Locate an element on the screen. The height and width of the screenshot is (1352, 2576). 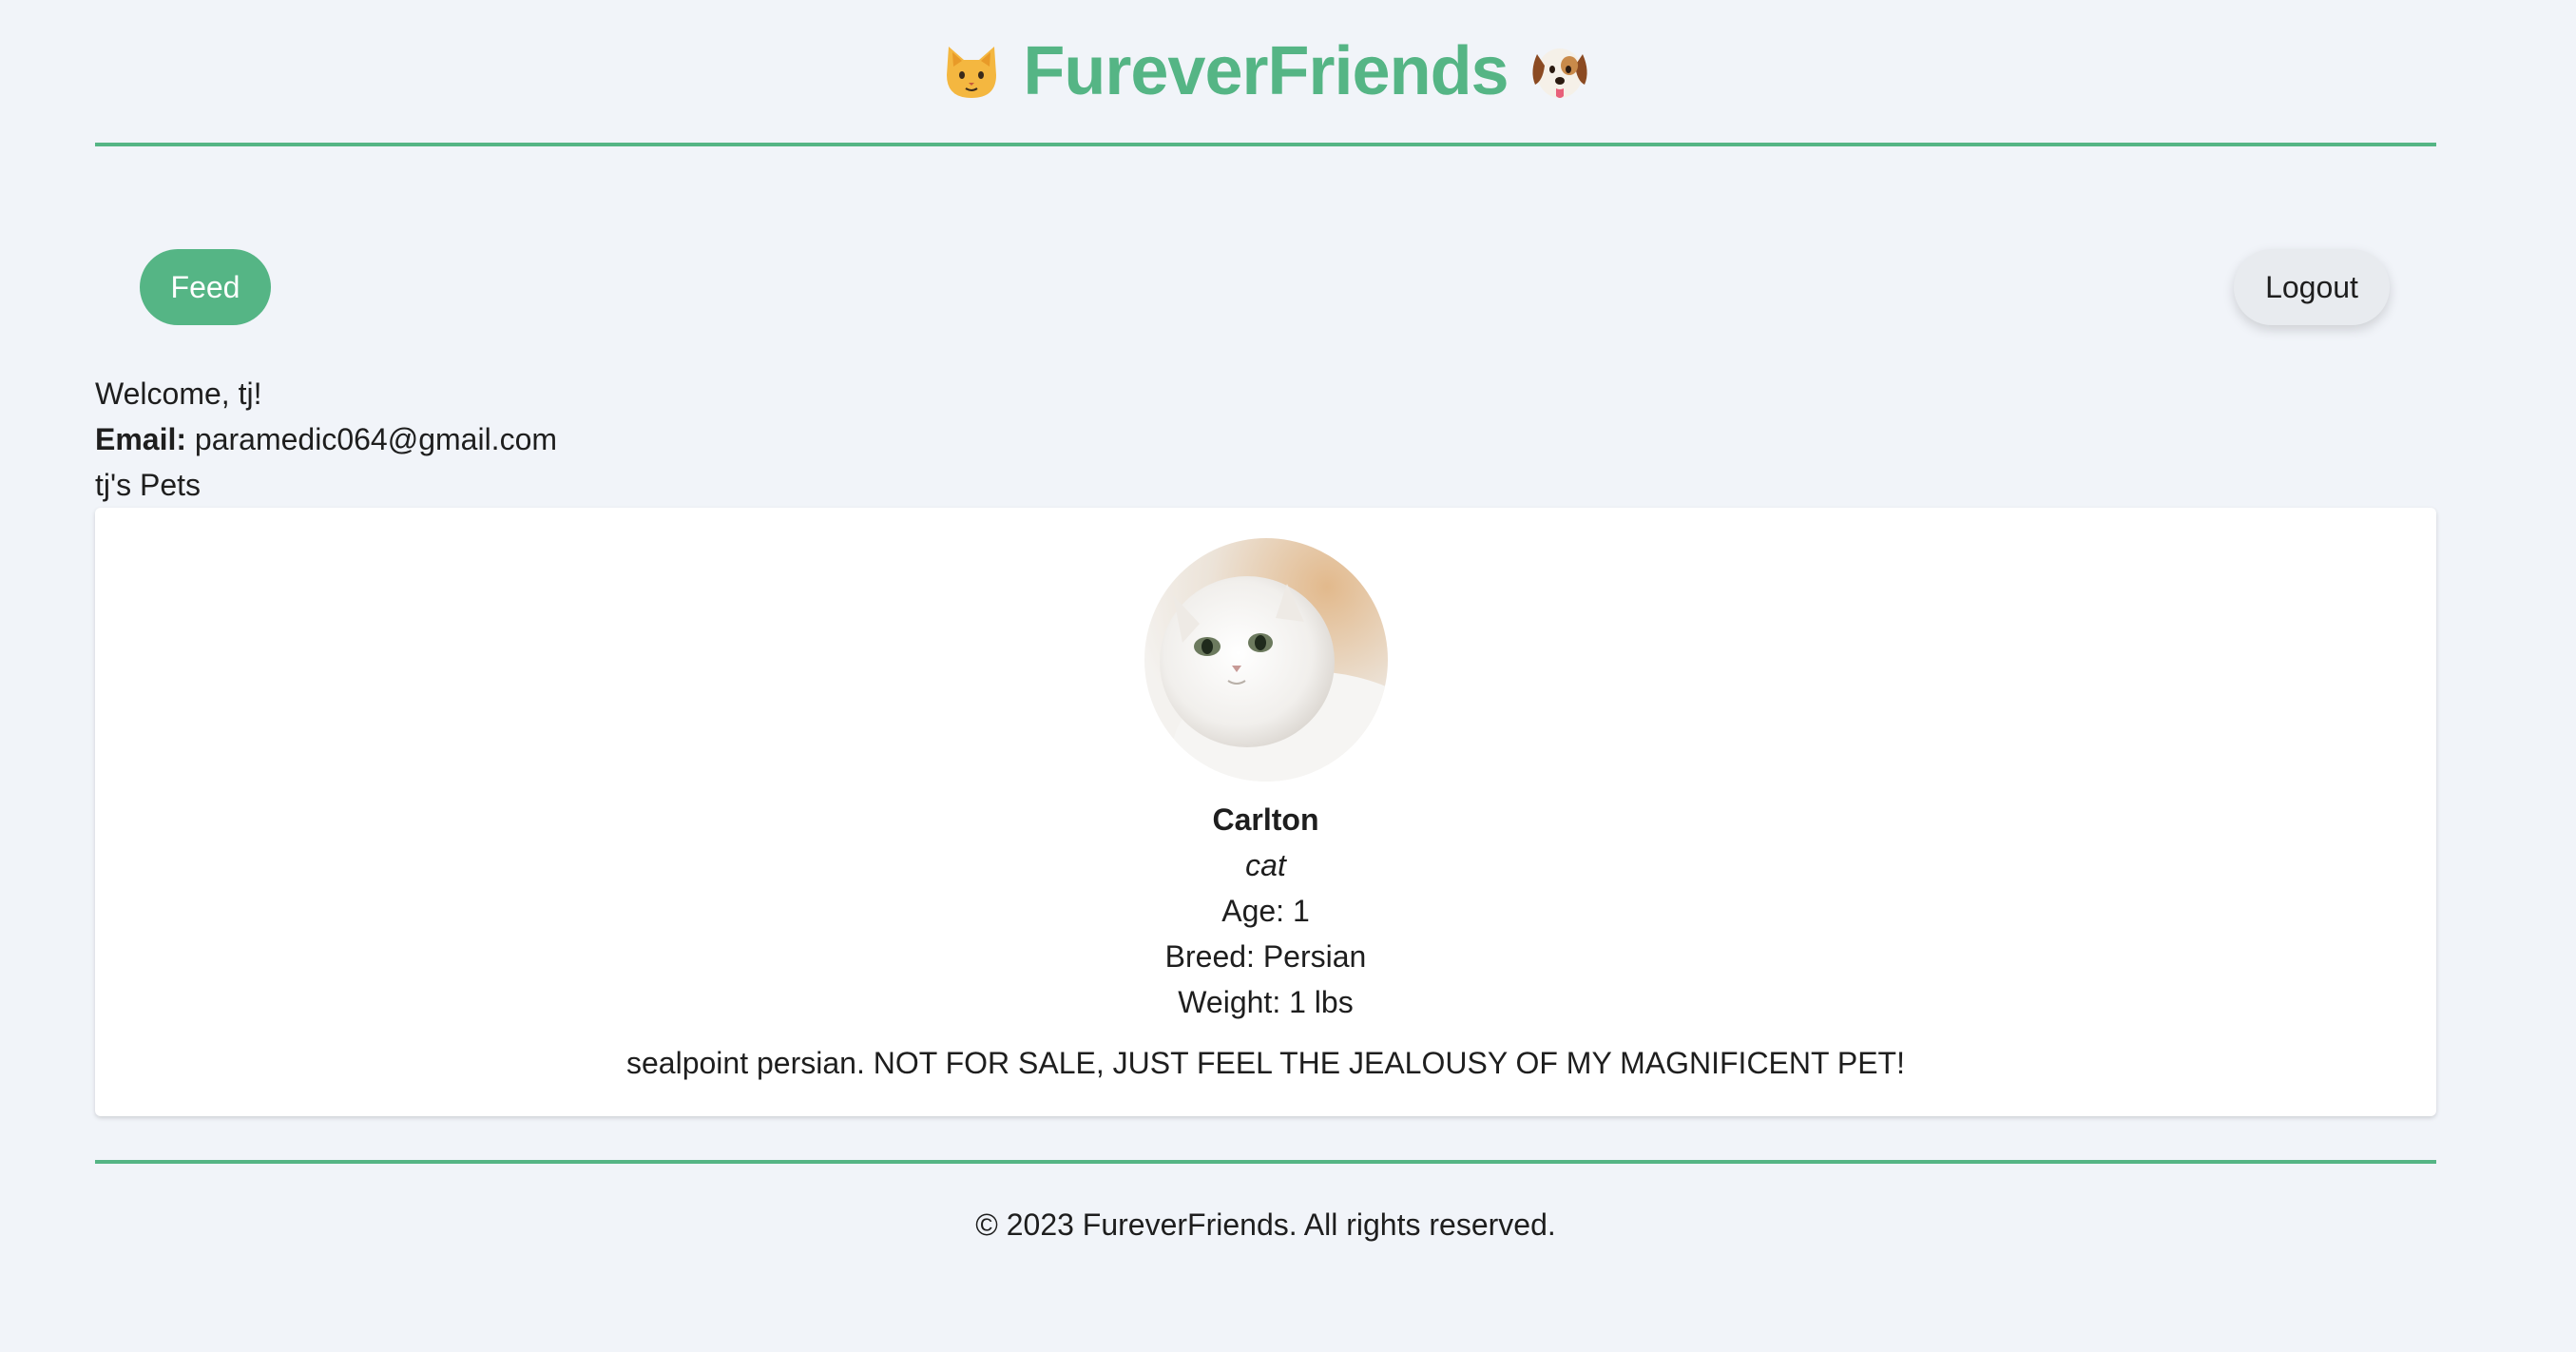
pet-name: Carlton is located at coordinates (1265, 819).